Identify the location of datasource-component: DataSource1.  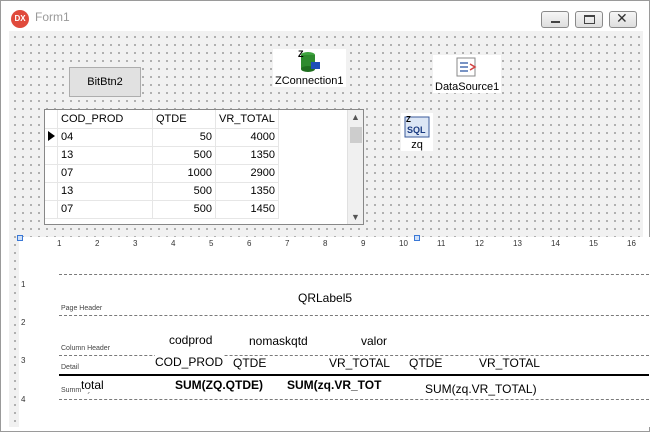
(467, 74).